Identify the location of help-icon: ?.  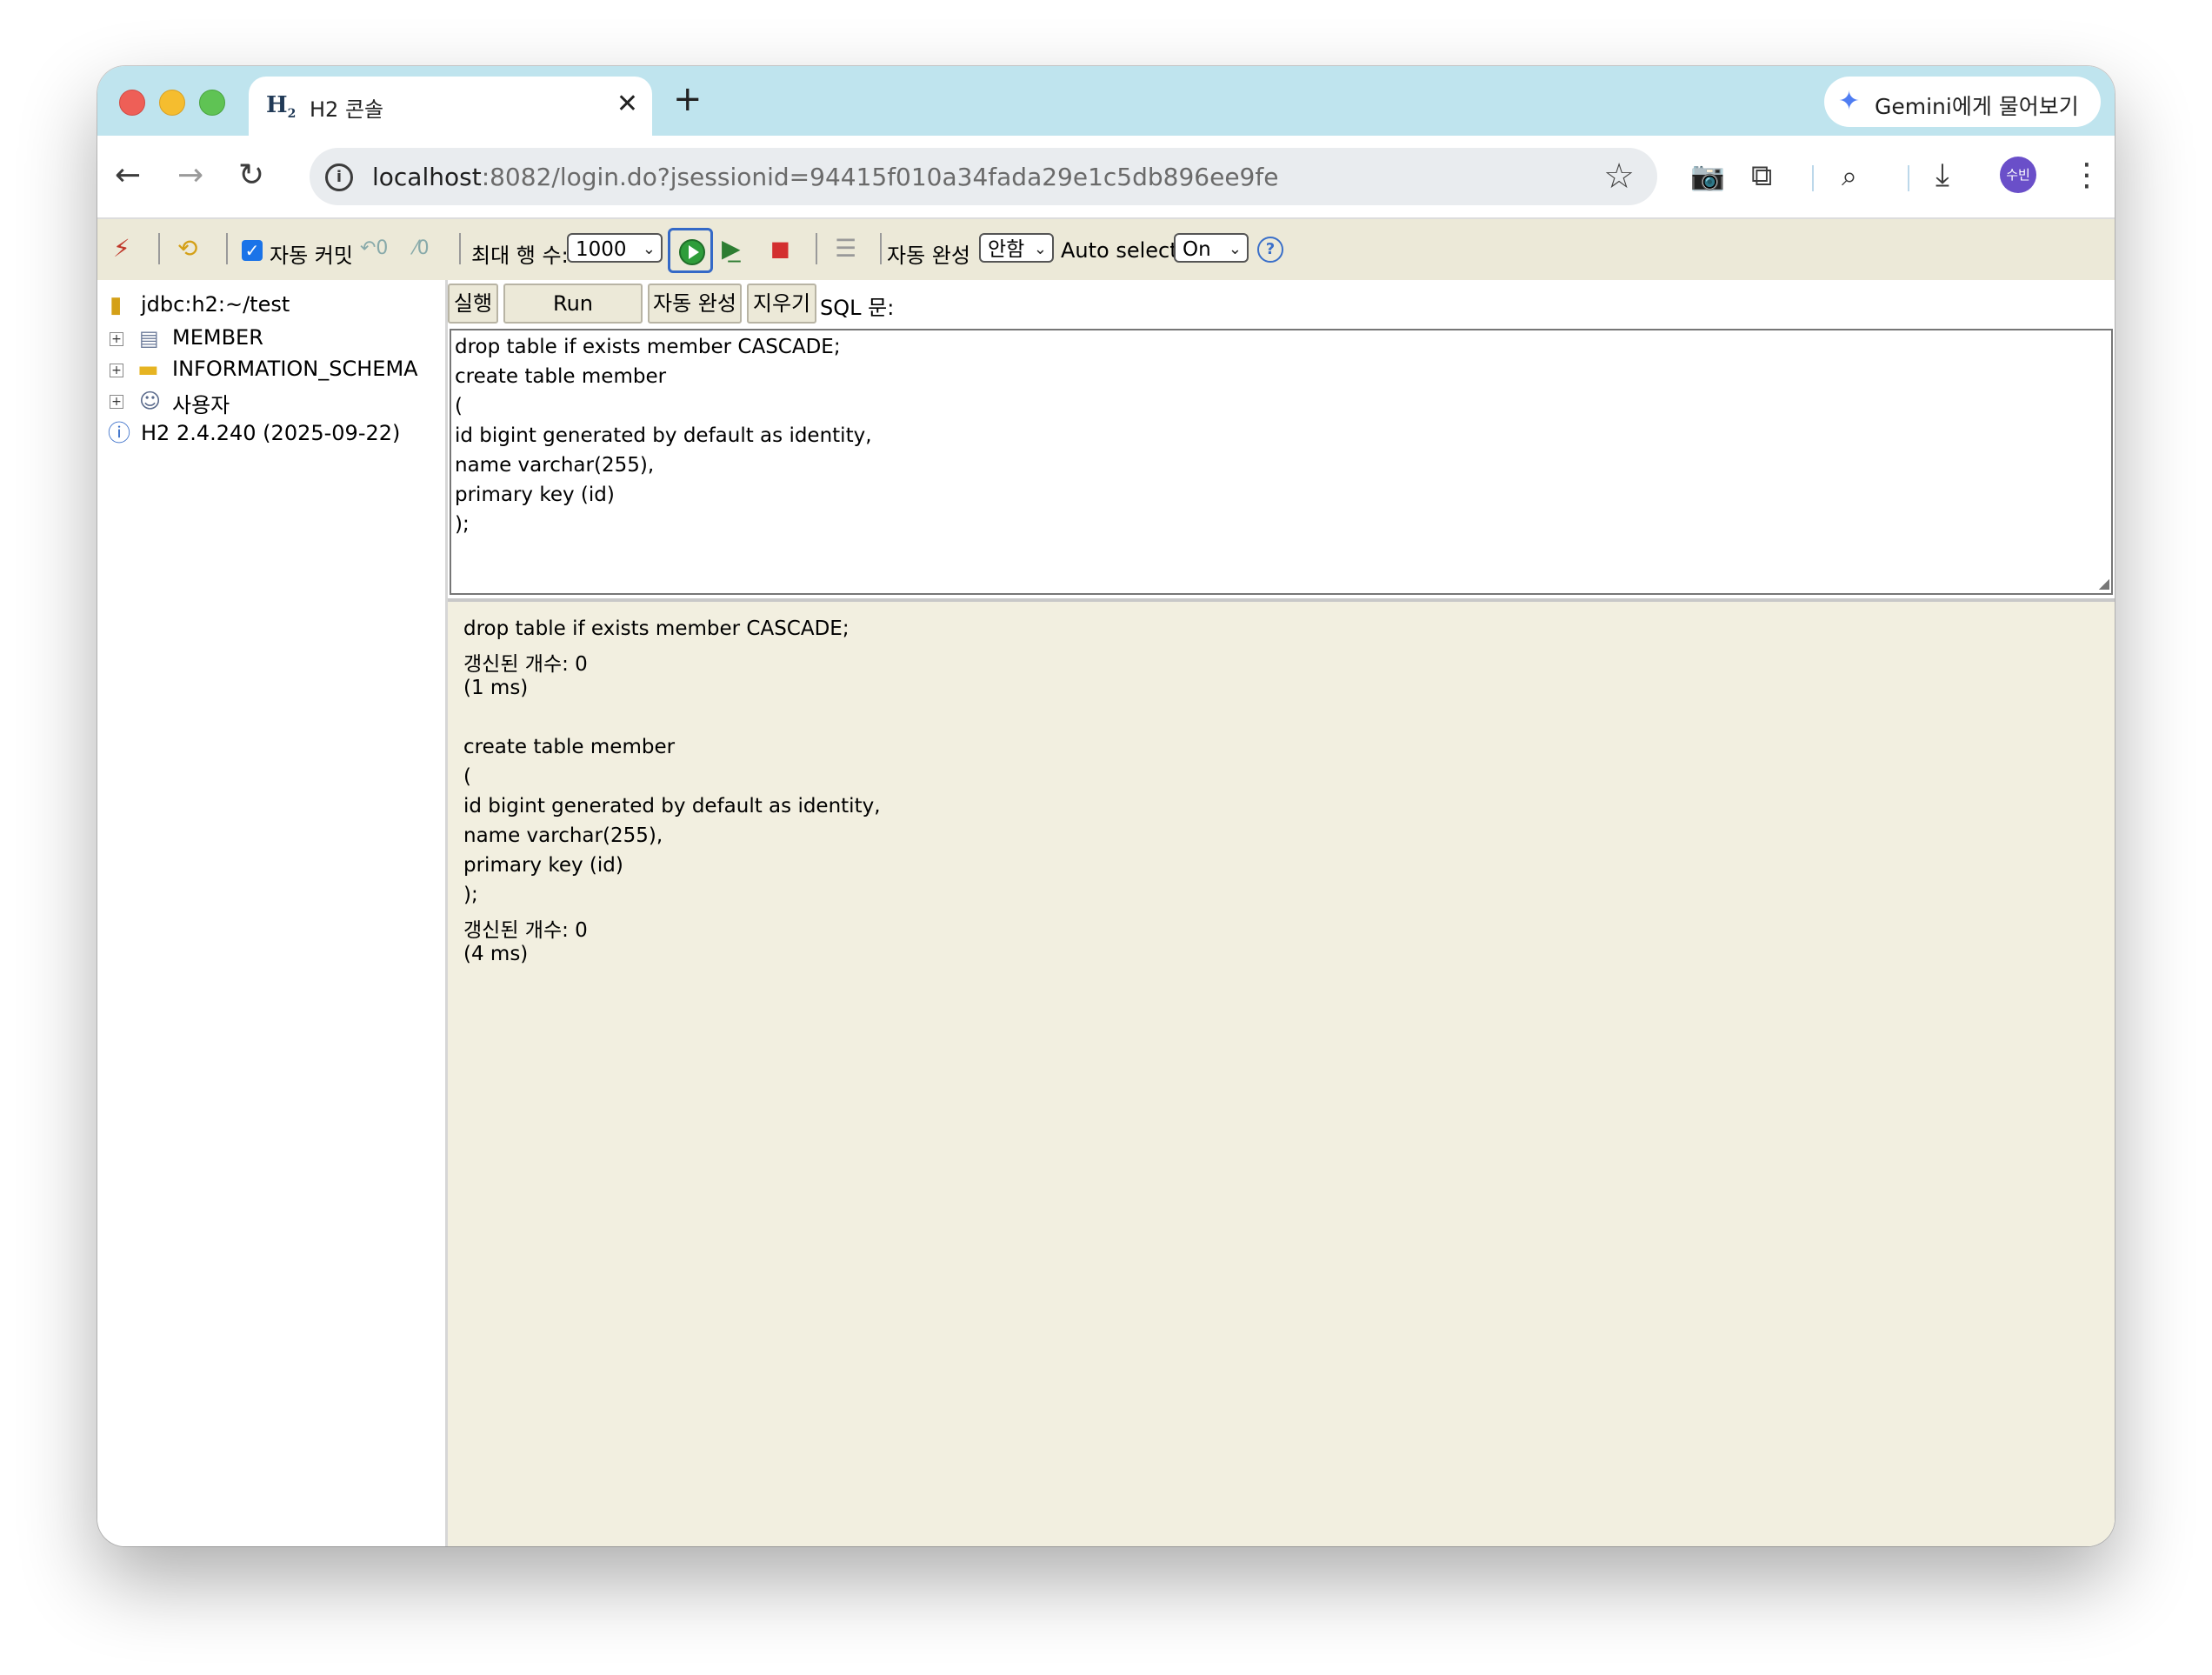
(1270, 250).